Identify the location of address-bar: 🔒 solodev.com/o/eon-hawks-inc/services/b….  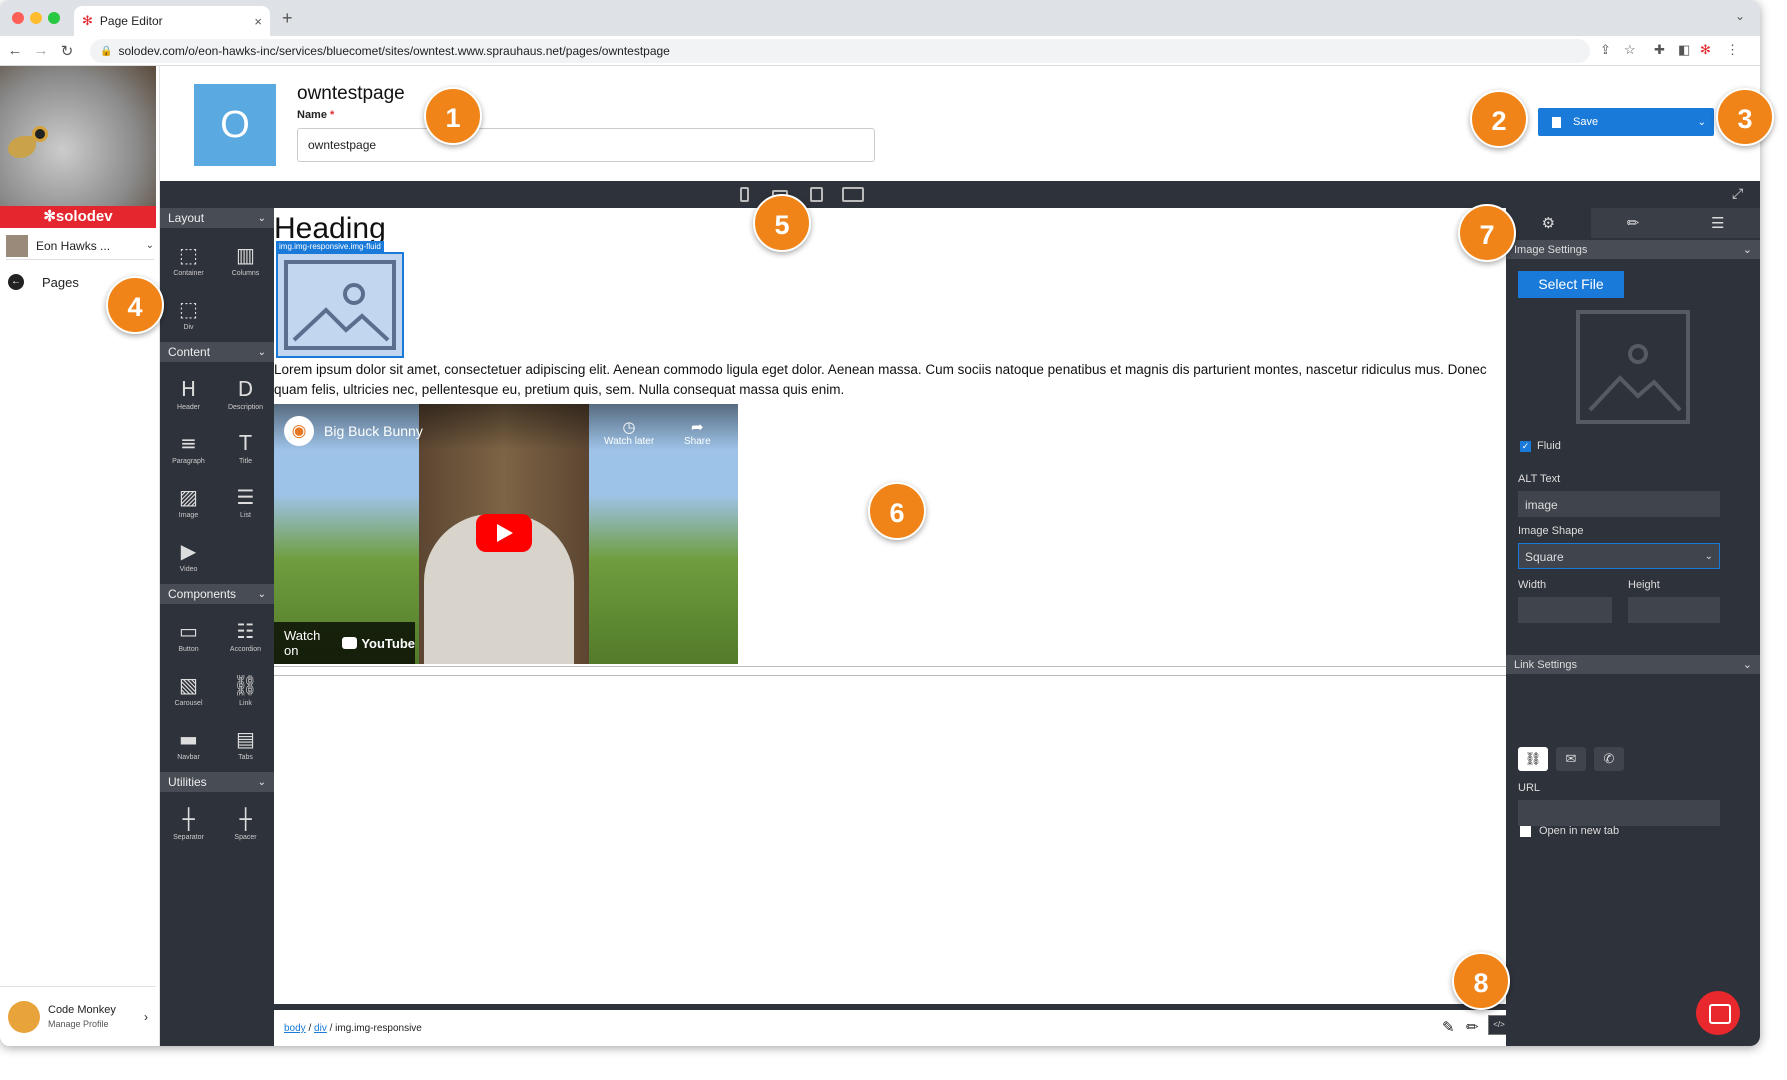
(840, 51).